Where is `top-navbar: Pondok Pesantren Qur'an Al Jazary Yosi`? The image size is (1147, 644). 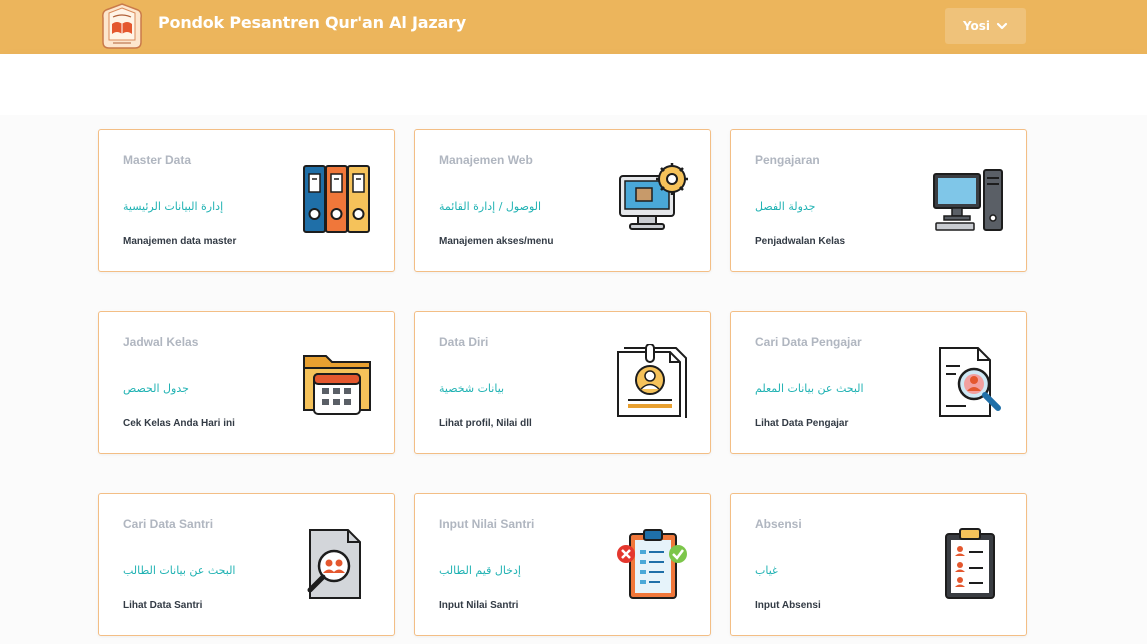
top-navbar: Pondok Pesantren Qur'an Al Jazary Yosi is located at coordinates (573, 27).